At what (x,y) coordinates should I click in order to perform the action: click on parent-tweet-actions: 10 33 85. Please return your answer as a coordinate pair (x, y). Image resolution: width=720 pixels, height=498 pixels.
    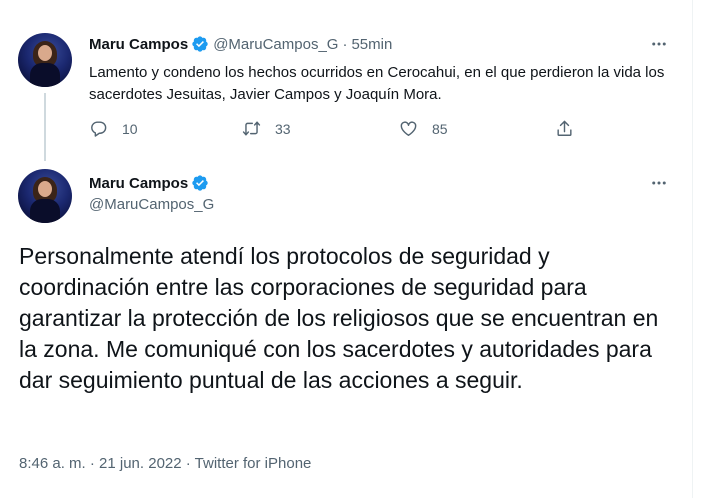
    Looking at the image, I should click on (339, 130).